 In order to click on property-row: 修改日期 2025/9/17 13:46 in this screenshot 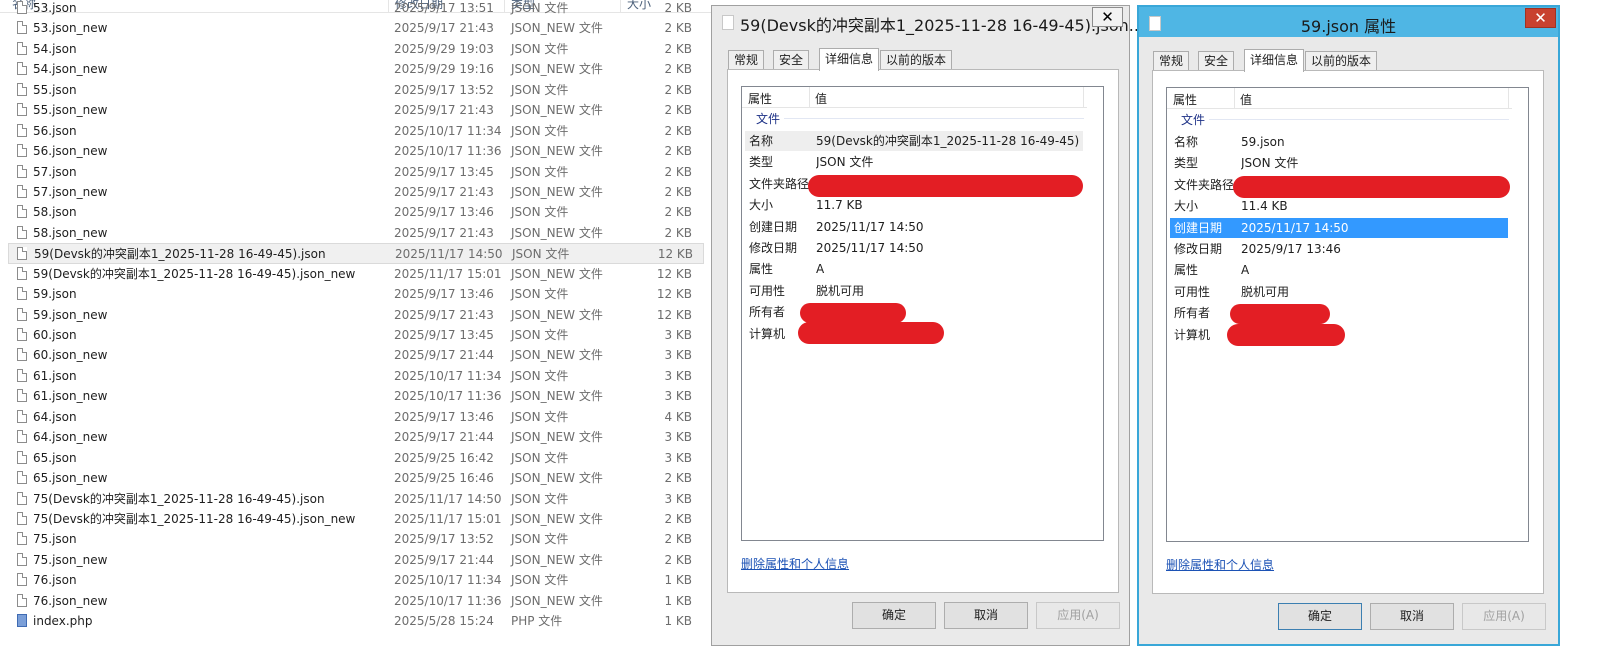, I will do `click(1339, 249)`.